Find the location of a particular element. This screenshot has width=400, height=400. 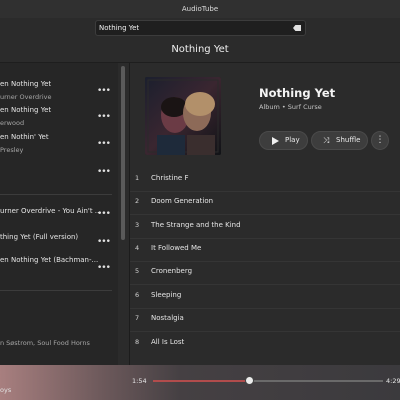

track-name: Nostalgia is located at coordinates (167, 318).